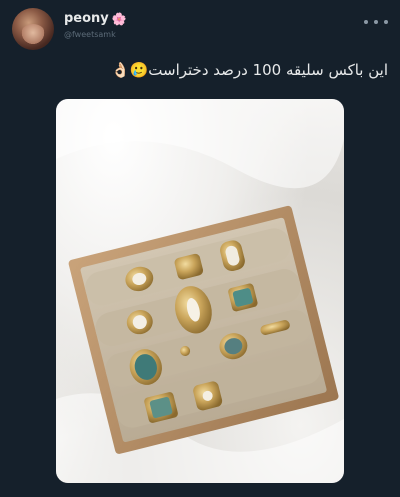 The height and width of the screenshot is (497, 400). Describe the element at coordinates (119, 18) in the screenshot. I see `flower-emoji: 🌸` at that location.